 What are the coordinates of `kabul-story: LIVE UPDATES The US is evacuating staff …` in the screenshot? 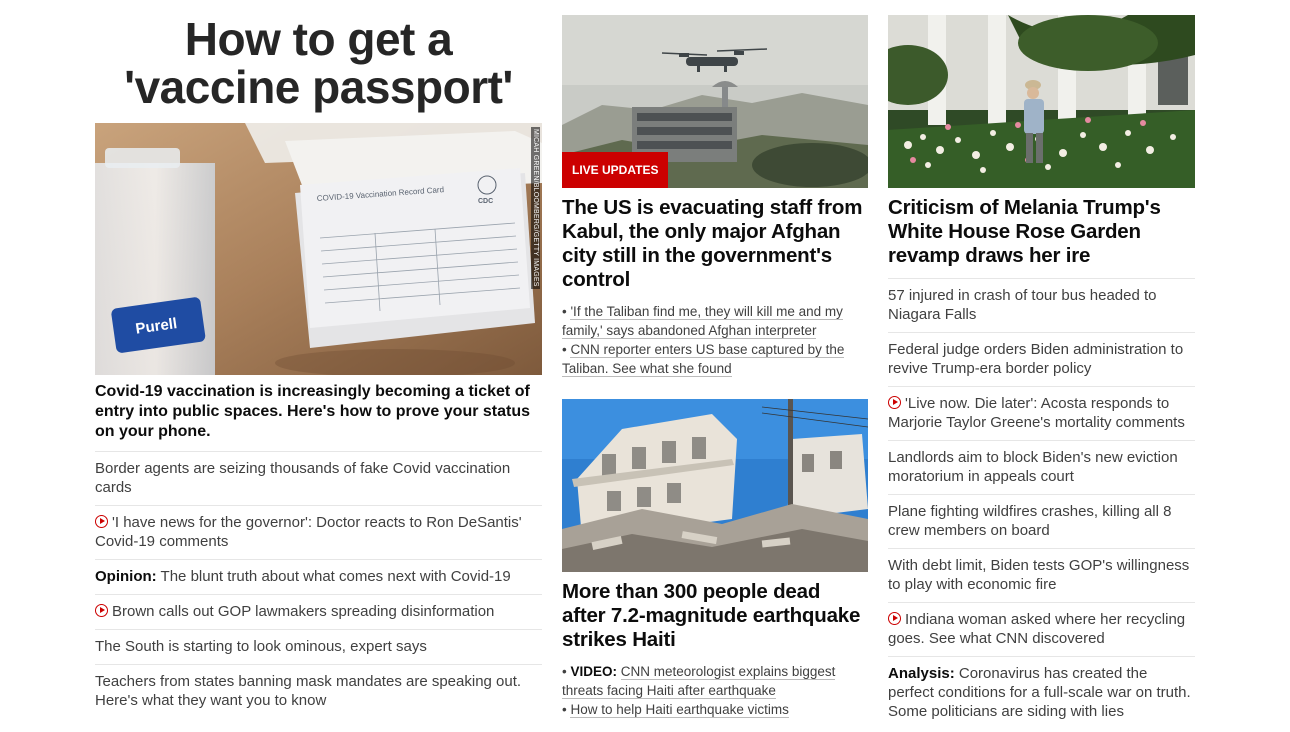 It's located at (715, 196).